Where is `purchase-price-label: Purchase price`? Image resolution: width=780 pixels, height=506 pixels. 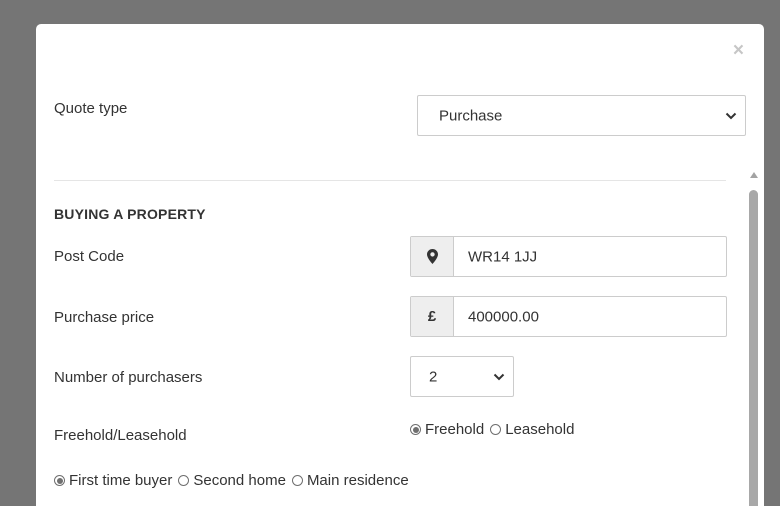 purchase-price-label: Purchase price is located at coordinates (104, 317).